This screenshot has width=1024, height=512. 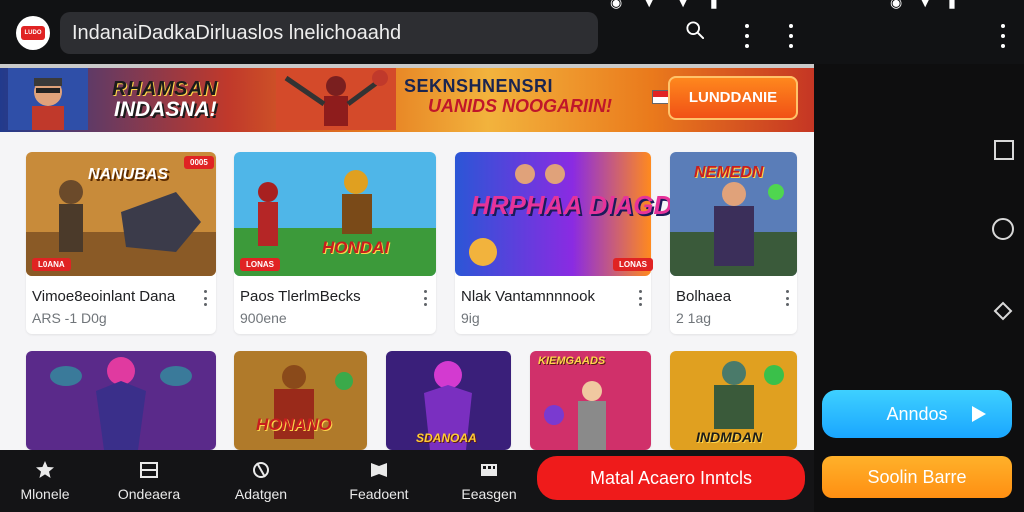 I want to click on thumbnail-title: KIEMGAADS, so click(x=572, y=361).